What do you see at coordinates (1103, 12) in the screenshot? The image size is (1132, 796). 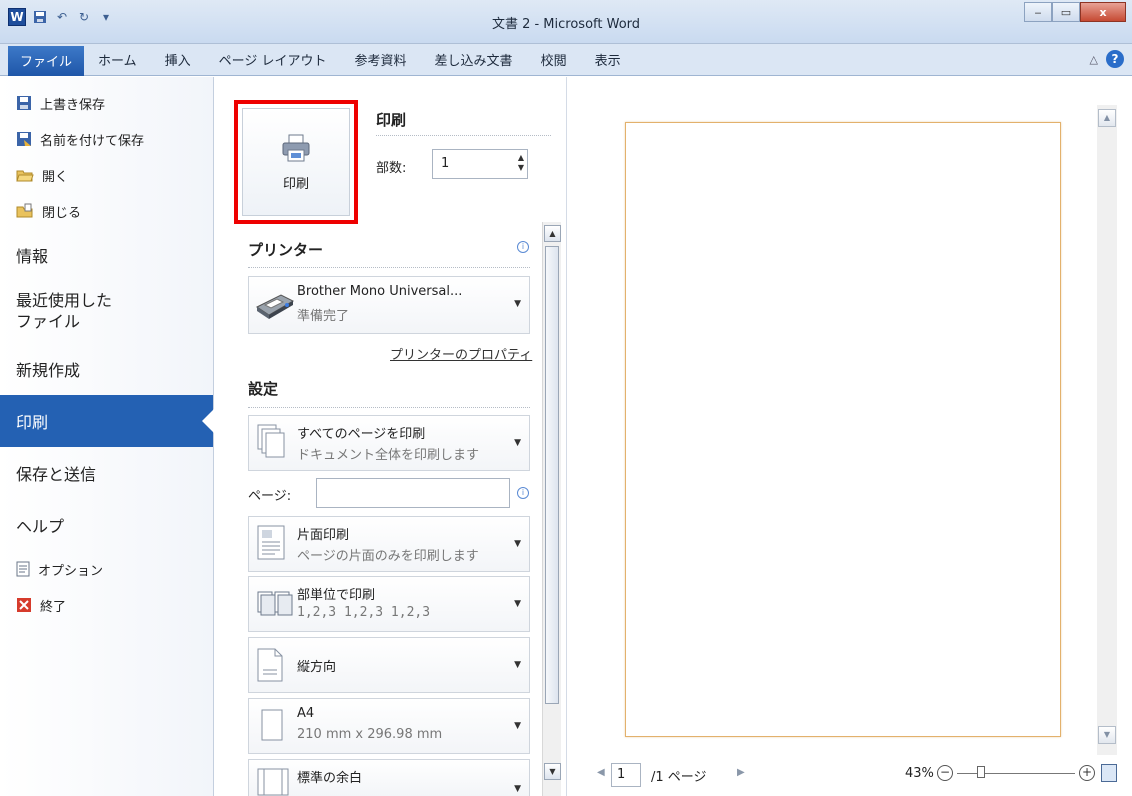 I see `close-button: x` at bounding box center [1103, 12].